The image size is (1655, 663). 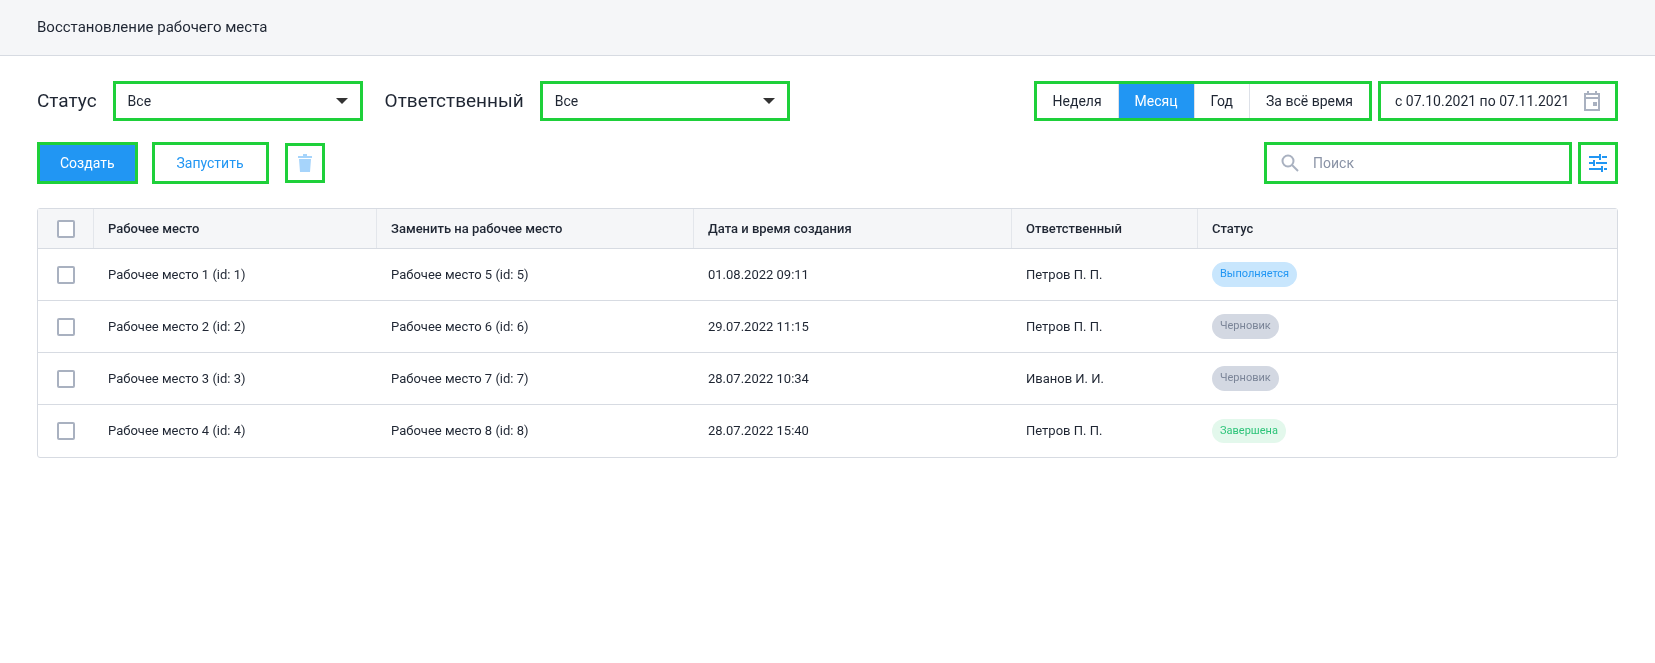 What do you see at coordinates (1498, 101) in the screenshot?
I see `date-range-field: с 07.10.2021 по 07.11.2021` at bounding box center [1498, 101].